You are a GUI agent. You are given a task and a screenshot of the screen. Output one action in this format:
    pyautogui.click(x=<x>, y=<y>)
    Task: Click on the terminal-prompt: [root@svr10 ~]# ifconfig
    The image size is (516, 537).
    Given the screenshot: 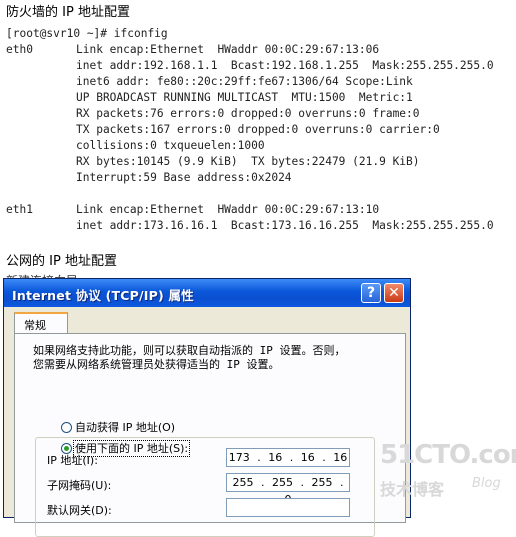 What is the action you would take?
    pyautogui.click(x=87, y=33)
    